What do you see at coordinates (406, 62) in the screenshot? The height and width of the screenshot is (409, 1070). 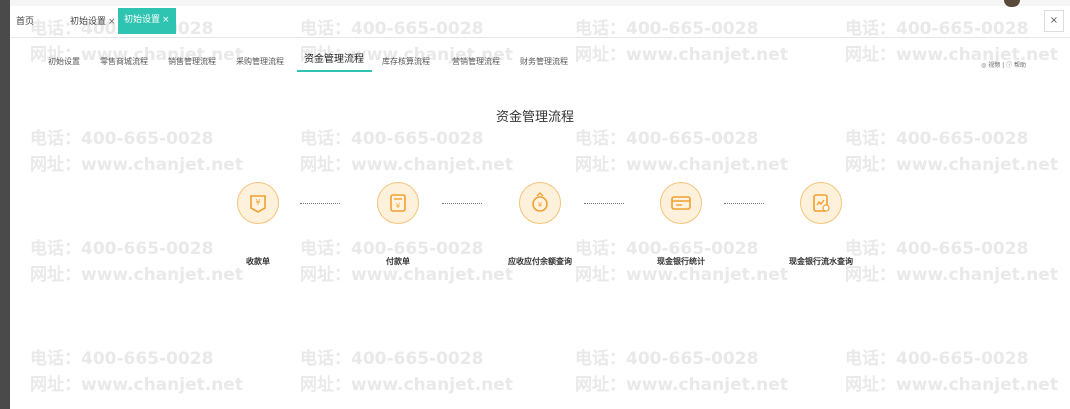 I see `subnav-item-inventory: 库存核算流程` at bounding box center [406, 62].